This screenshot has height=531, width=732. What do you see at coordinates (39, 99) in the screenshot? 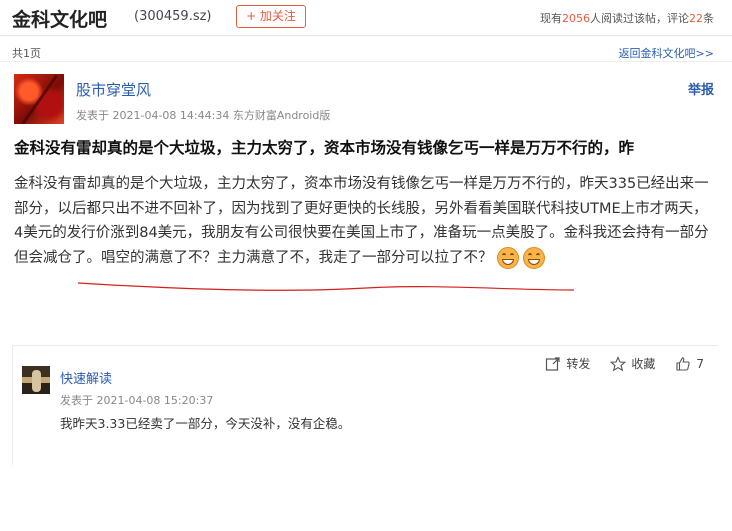
I see `author-avatar` at bounding box center [39, 99].